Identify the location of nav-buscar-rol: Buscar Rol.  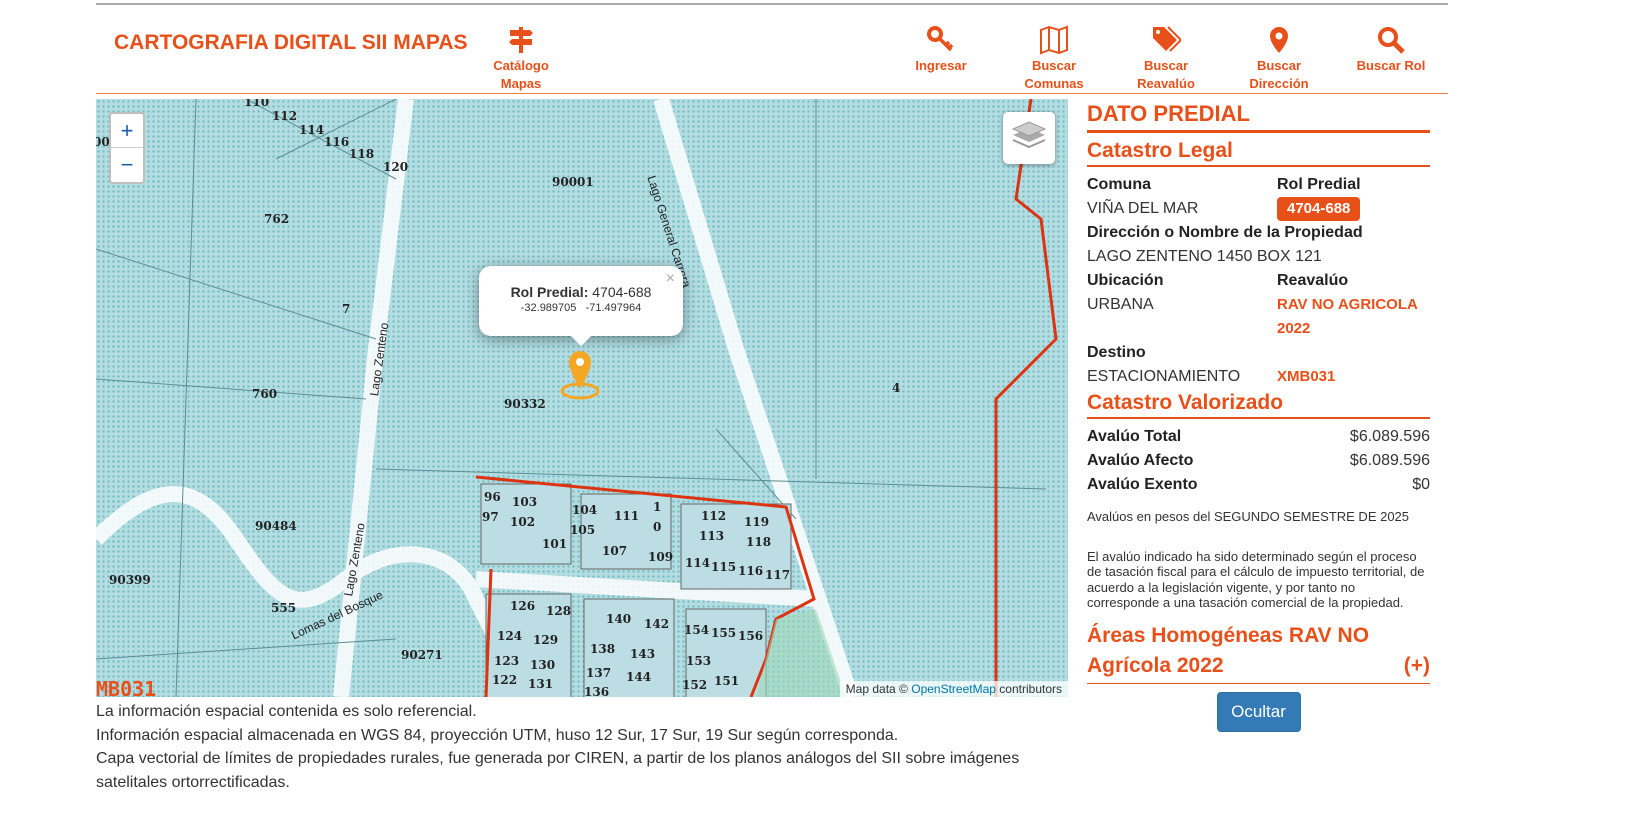
(1391, 50).